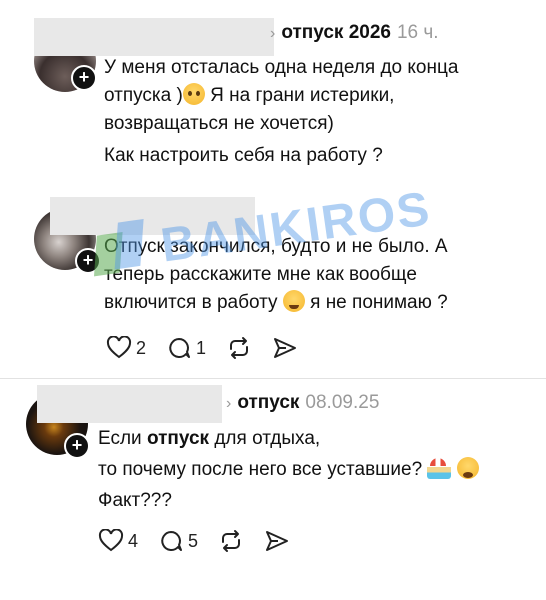 Image resolution: width=546 pixels, height=600 pixels. What do you see at coordinates (336, 32) in the screenshot?
I see `topic-tag: отпуск 2026` at bounding box center [336, 32].